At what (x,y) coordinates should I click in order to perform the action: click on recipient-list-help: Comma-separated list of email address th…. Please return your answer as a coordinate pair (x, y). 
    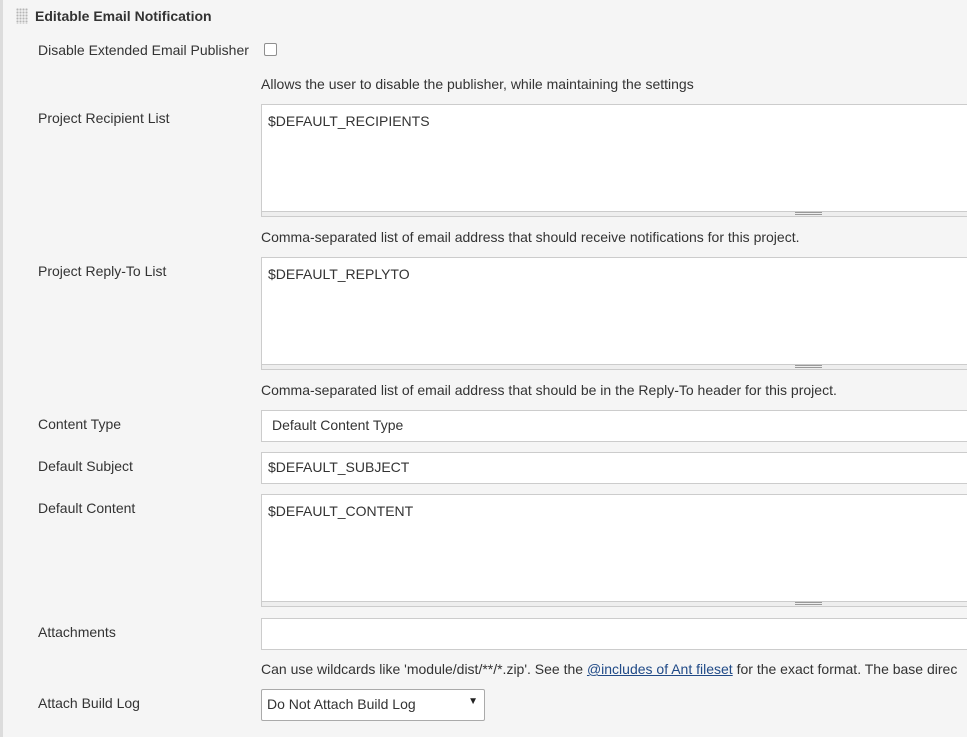
    Looking at the image, I should click on (530, 237).